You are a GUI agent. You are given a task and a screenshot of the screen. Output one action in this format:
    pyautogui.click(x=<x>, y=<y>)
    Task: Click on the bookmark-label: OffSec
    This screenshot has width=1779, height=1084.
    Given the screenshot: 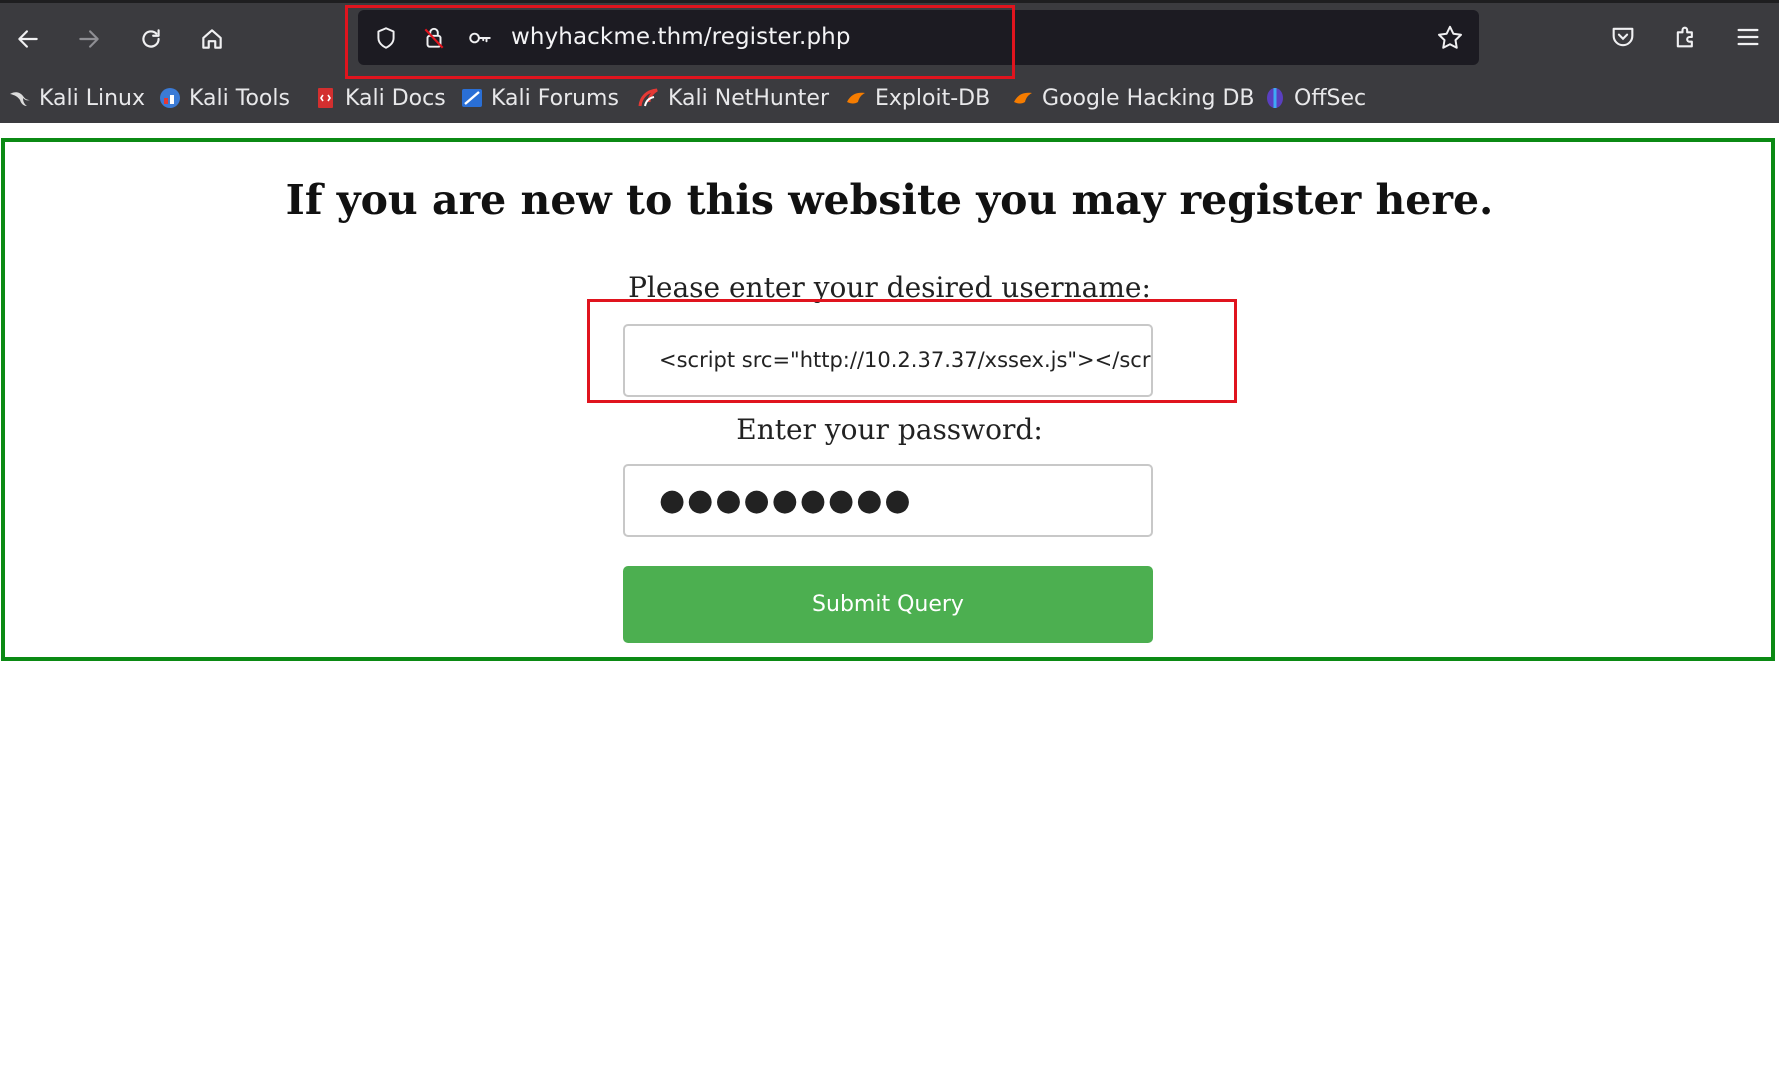 What is the action you would take?
    pyautogui.click(x=1330, y=98)
    